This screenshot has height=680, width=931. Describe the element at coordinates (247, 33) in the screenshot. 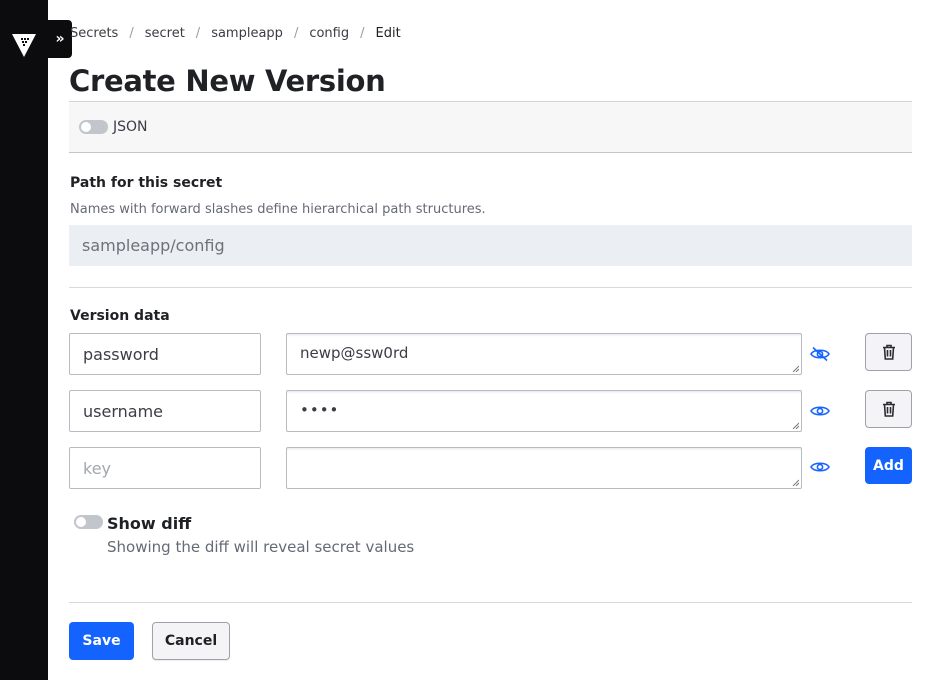

I see `breadcrumb-sampleapp: sampleapp` at that location.